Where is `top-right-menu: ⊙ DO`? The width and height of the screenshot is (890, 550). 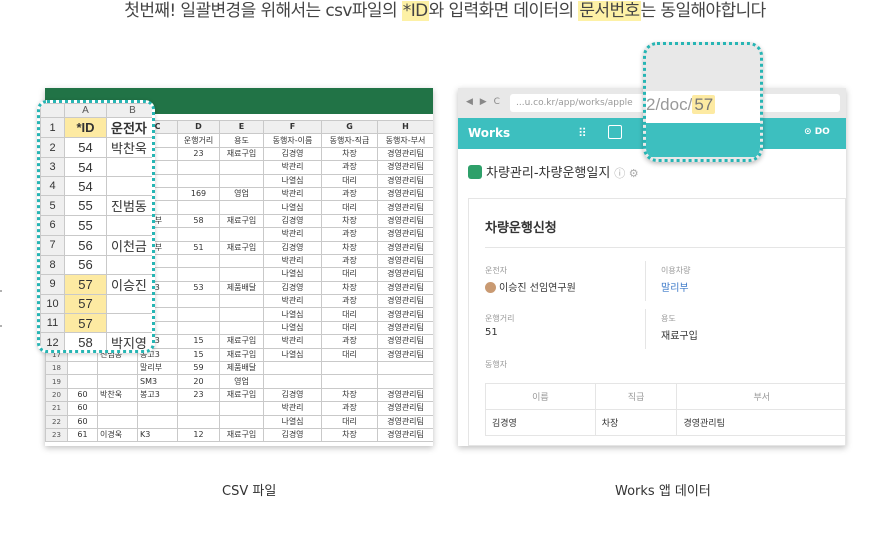 top-right-menu: ⊙ DO is located at coordinates (817, 132).